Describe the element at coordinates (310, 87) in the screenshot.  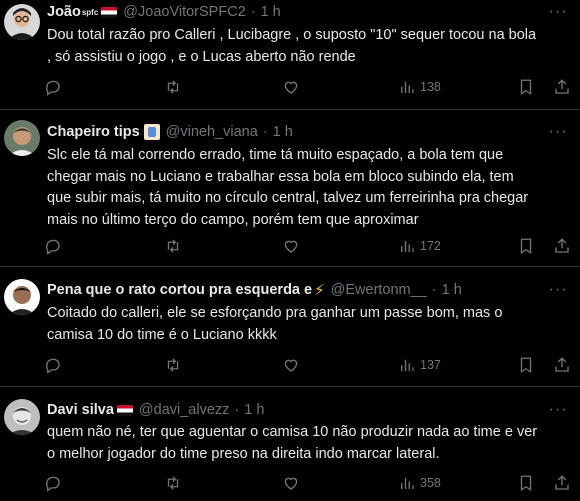
I see `tweet-actions: 138` at that location.